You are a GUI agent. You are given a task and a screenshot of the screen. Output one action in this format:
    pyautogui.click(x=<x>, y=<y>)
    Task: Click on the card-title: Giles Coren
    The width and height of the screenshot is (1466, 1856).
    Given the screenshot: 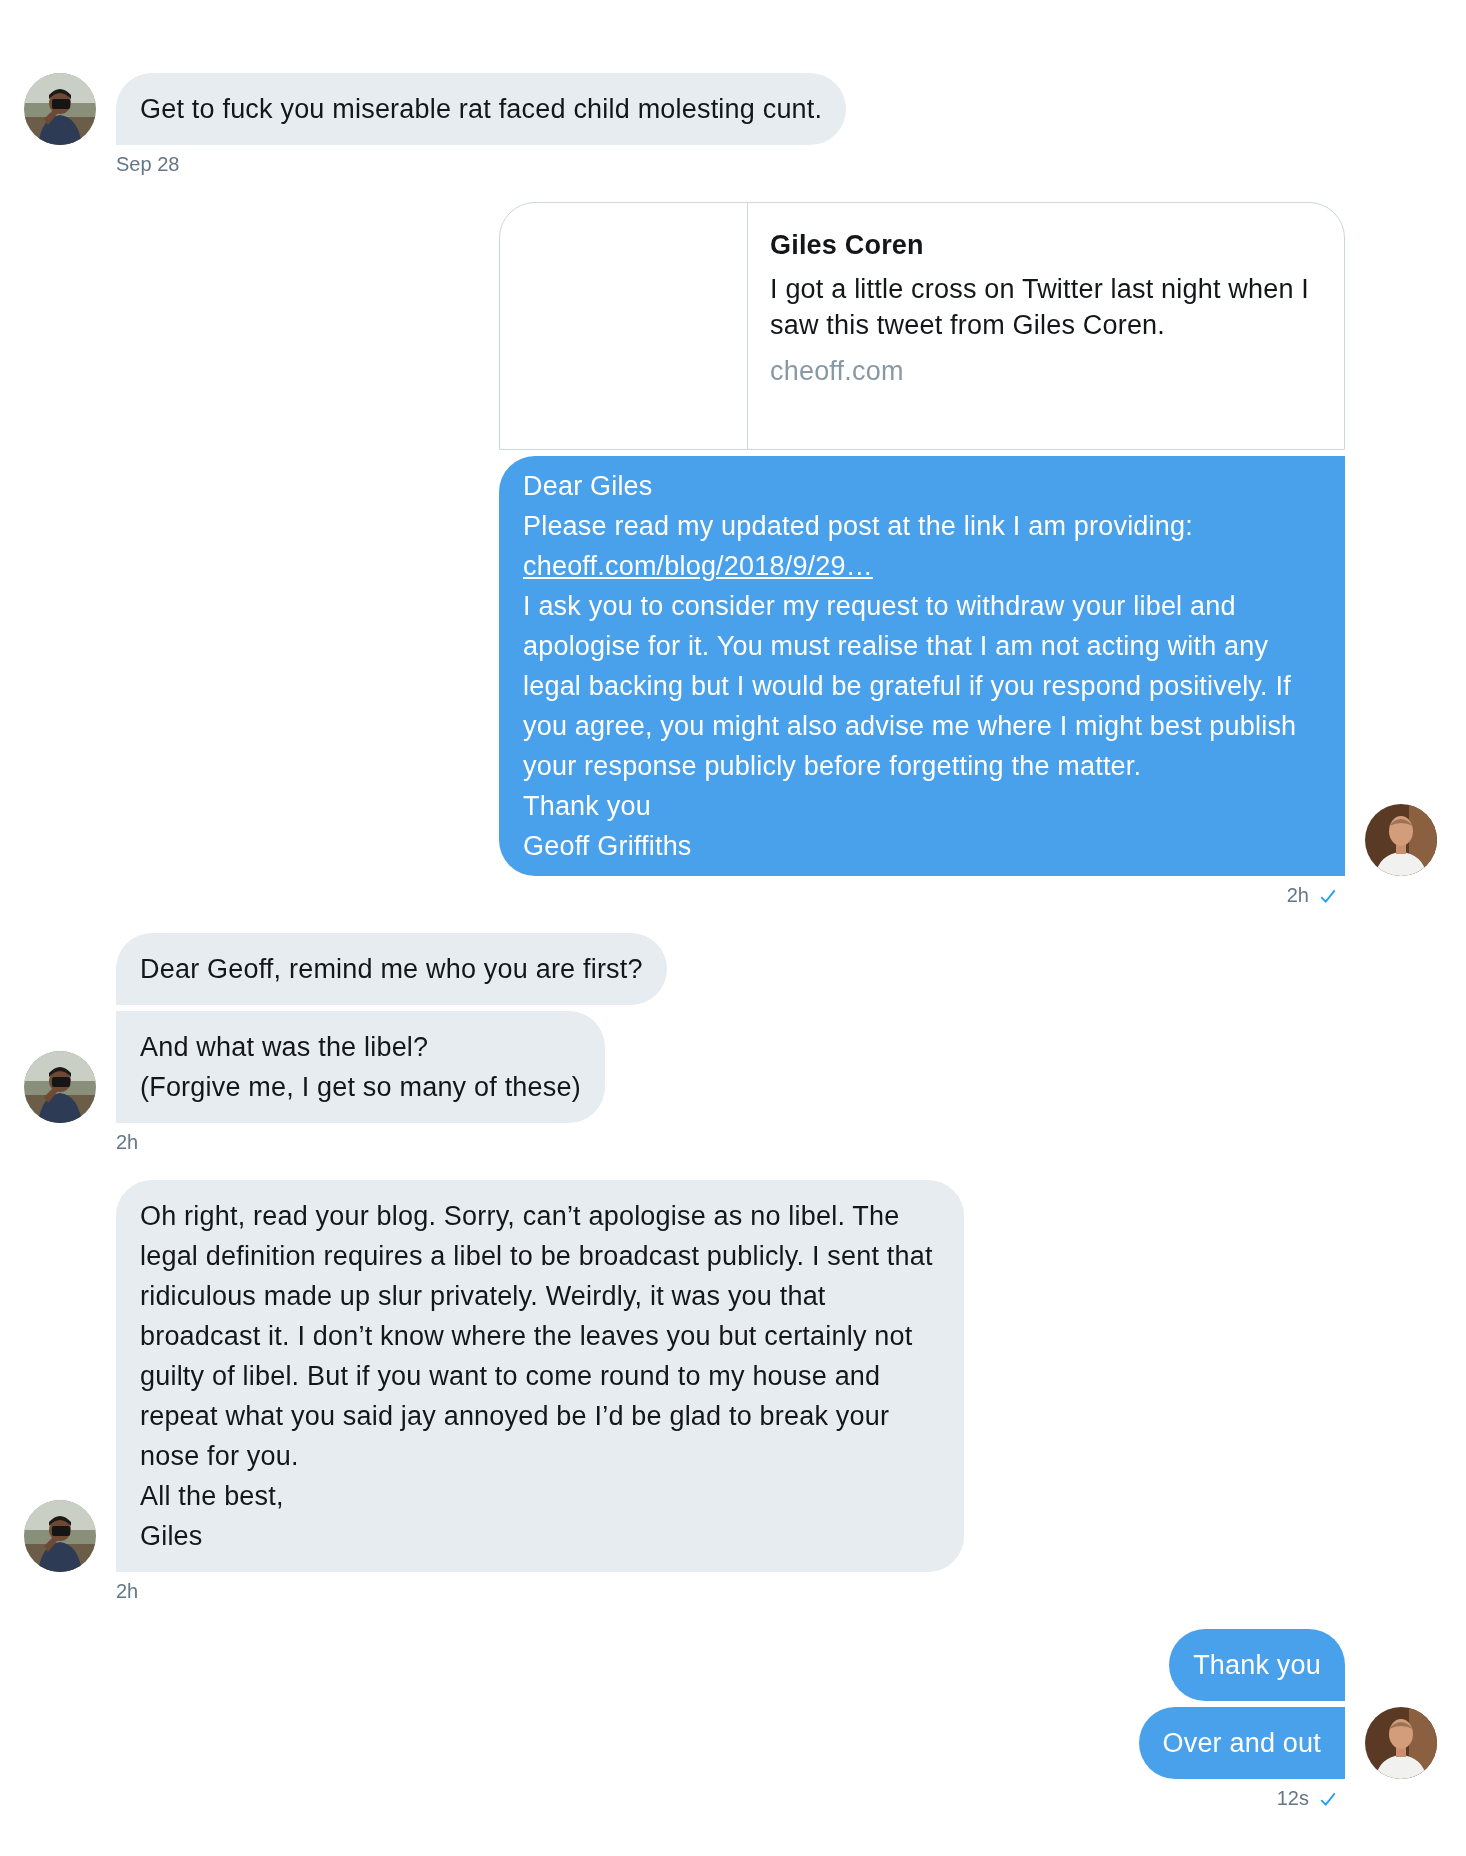 What is the action you would take?
    pyautogui.click(x=847, y=245)
    